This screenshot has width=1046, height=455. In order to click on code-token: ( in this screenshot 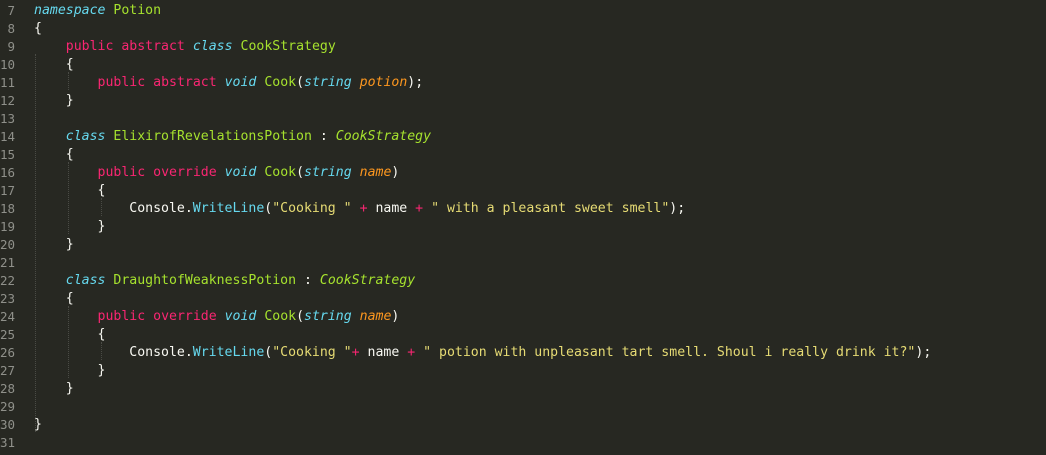, I will do `click(300, 172)`.